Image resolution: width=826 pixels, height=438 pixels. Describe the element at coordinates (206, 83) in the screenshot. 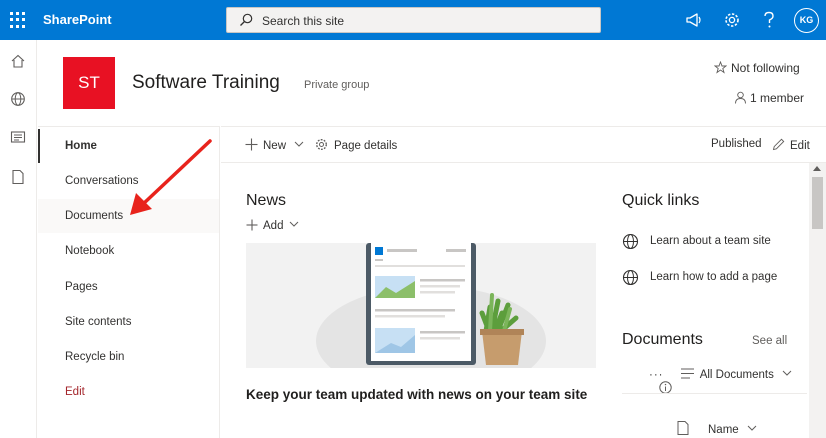

I see `site-title: Software Training` at that location.